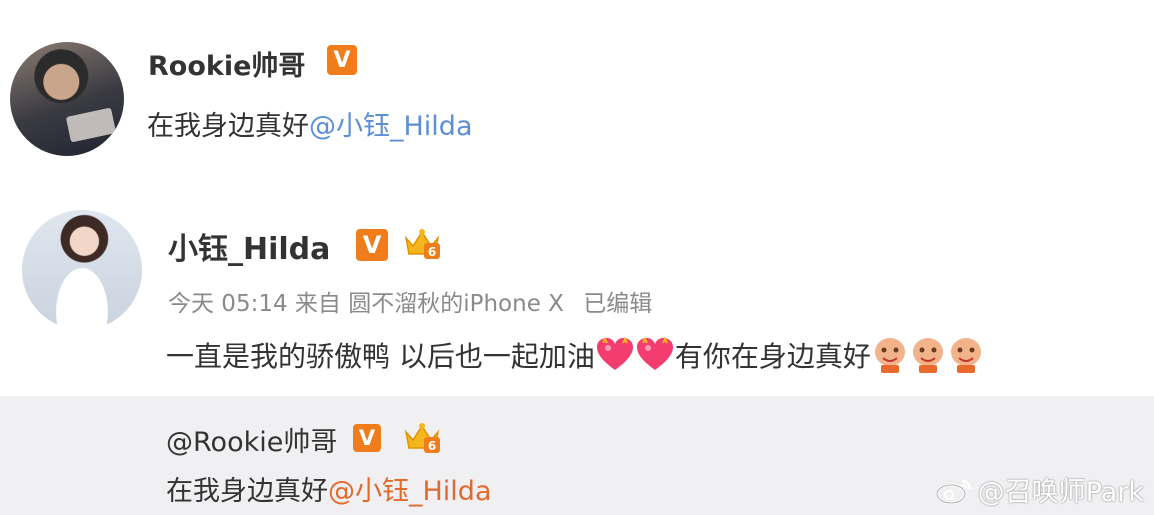 The width and height of the screenshot is (1154, 515). I want to click on repost-author-link: @Rookie帅哥, so click(251, 442).